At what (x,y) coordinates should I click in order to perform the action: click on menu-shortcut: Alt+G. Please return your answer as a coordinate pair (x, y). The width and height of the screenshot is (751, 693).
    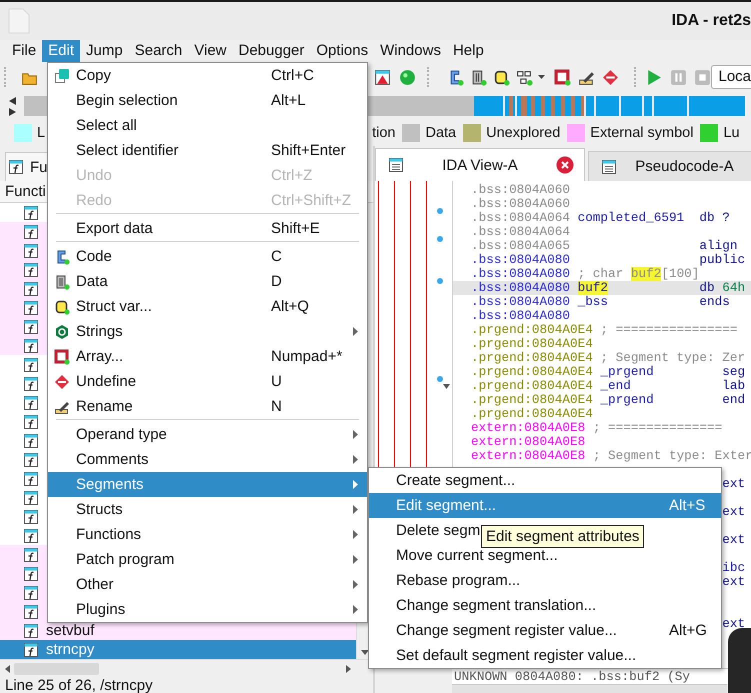
    Looking at the image, I should click on (688, 630).